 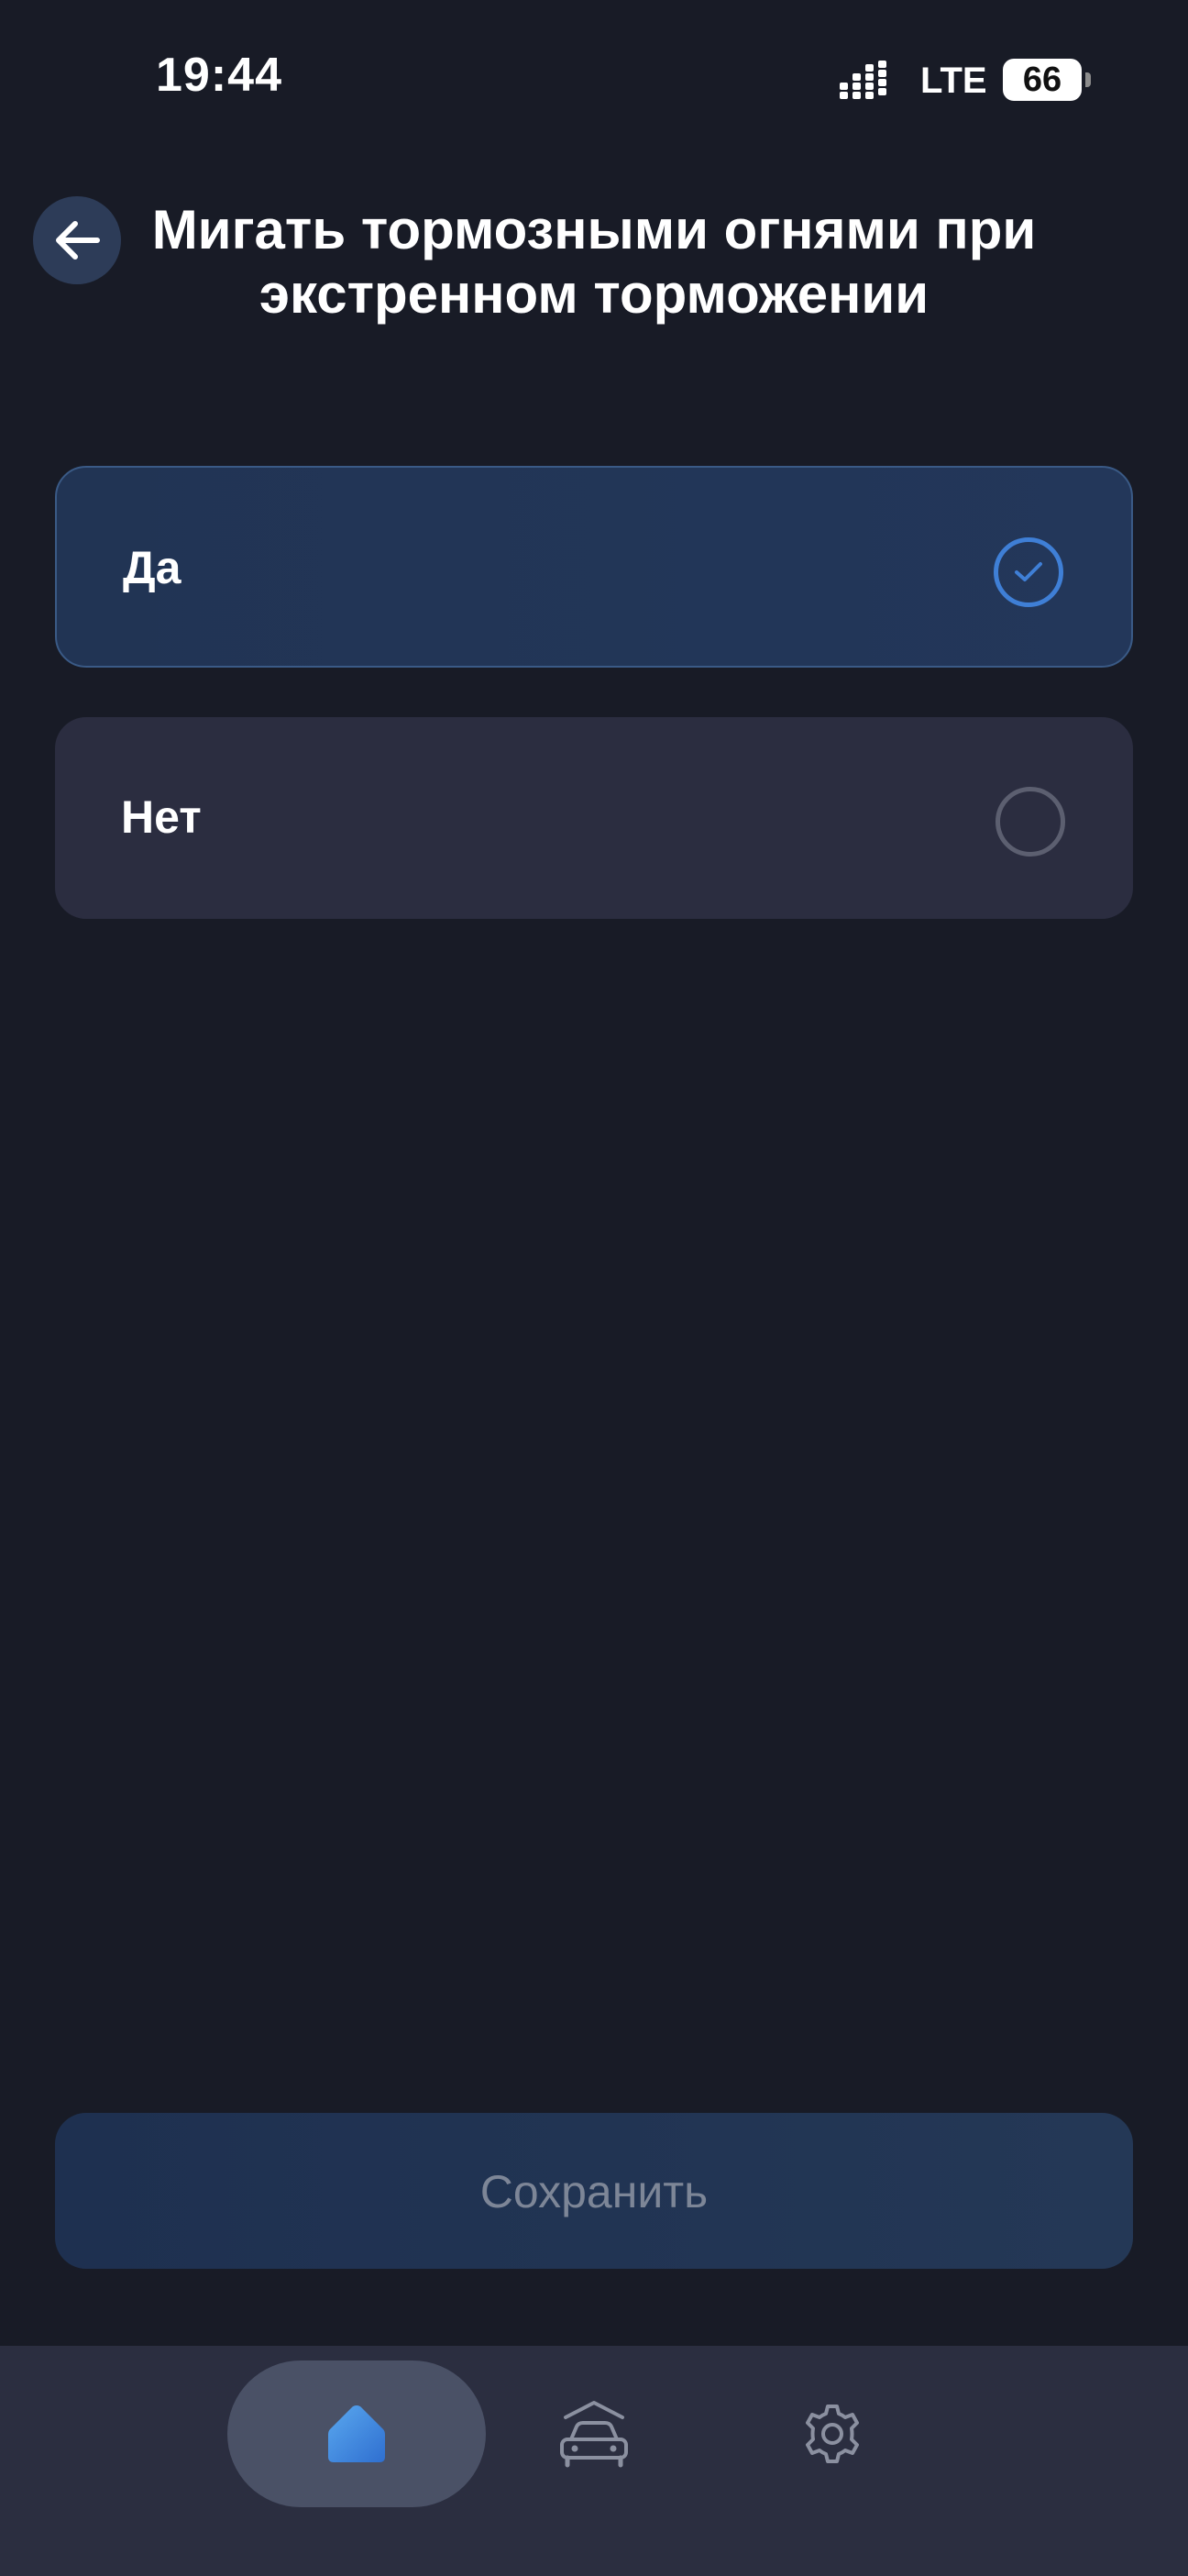 What do you see at coordinates (953, 81) in the screenshot?
I see `network-label: LTE` at bounding box center [953, 81].